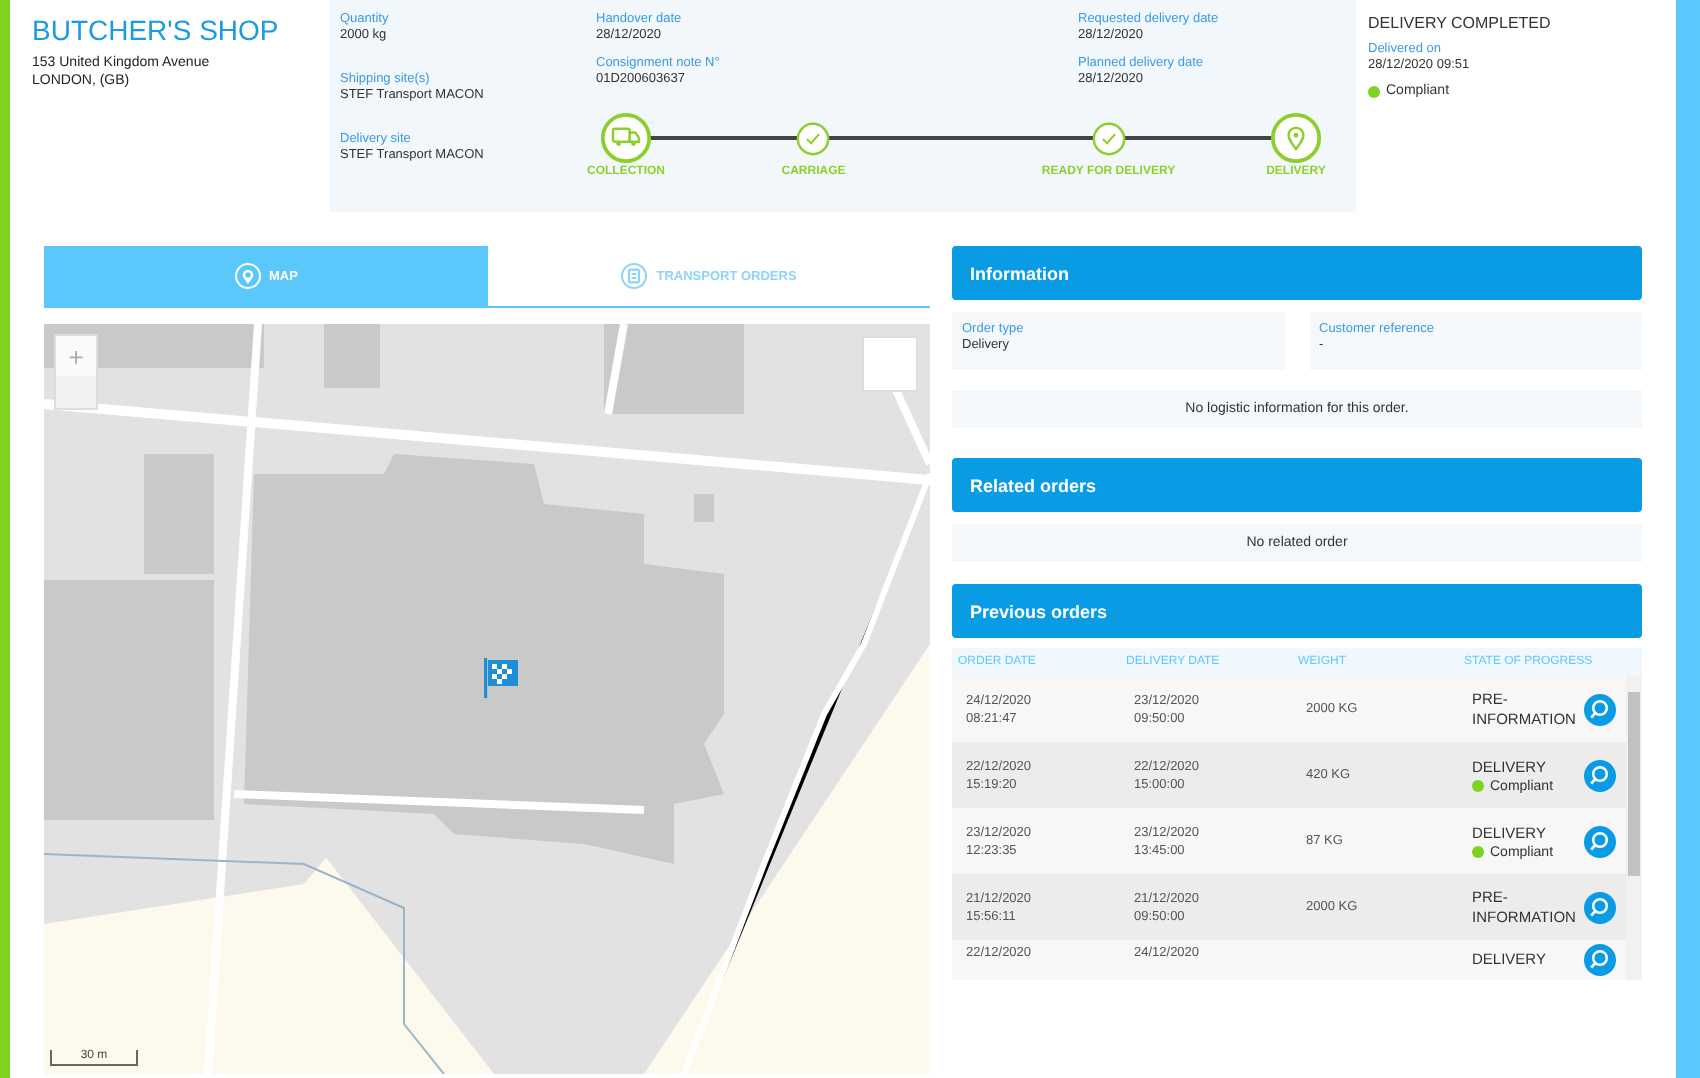 The height and width of the screenshot is (1078, 1700). Describe the element at coordinates (247, 276) in the screenshot. I see `location-pin-icon` at that location.